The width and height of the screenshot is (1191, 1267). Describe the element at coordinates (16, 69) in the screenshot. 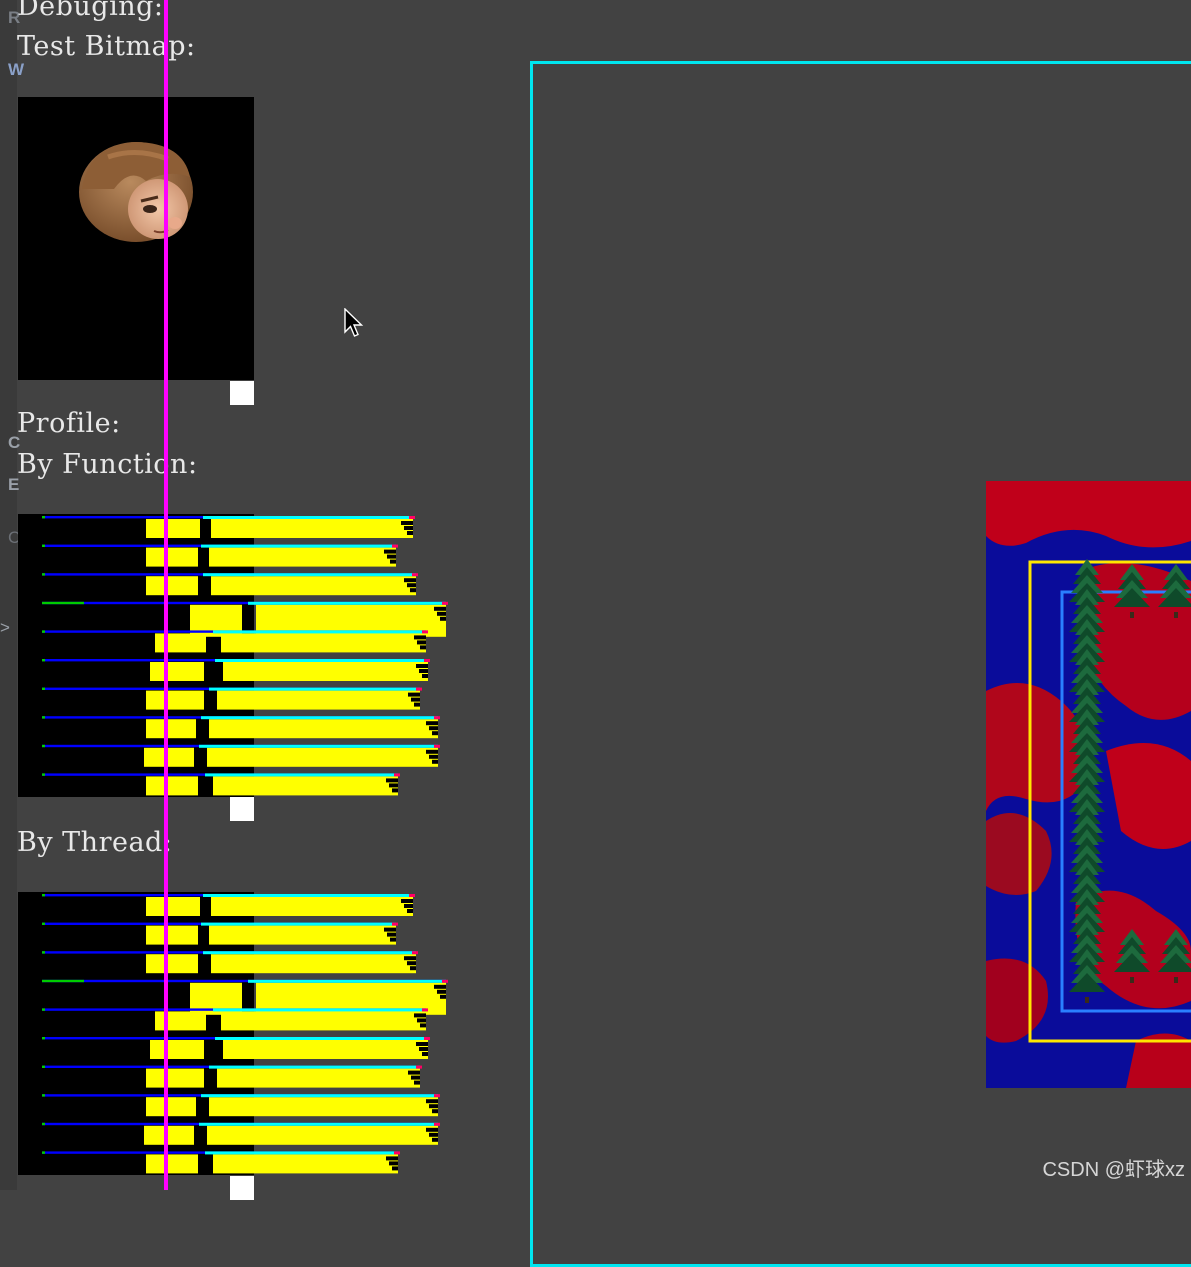

I see `strip-glyph-2: W` at that location.